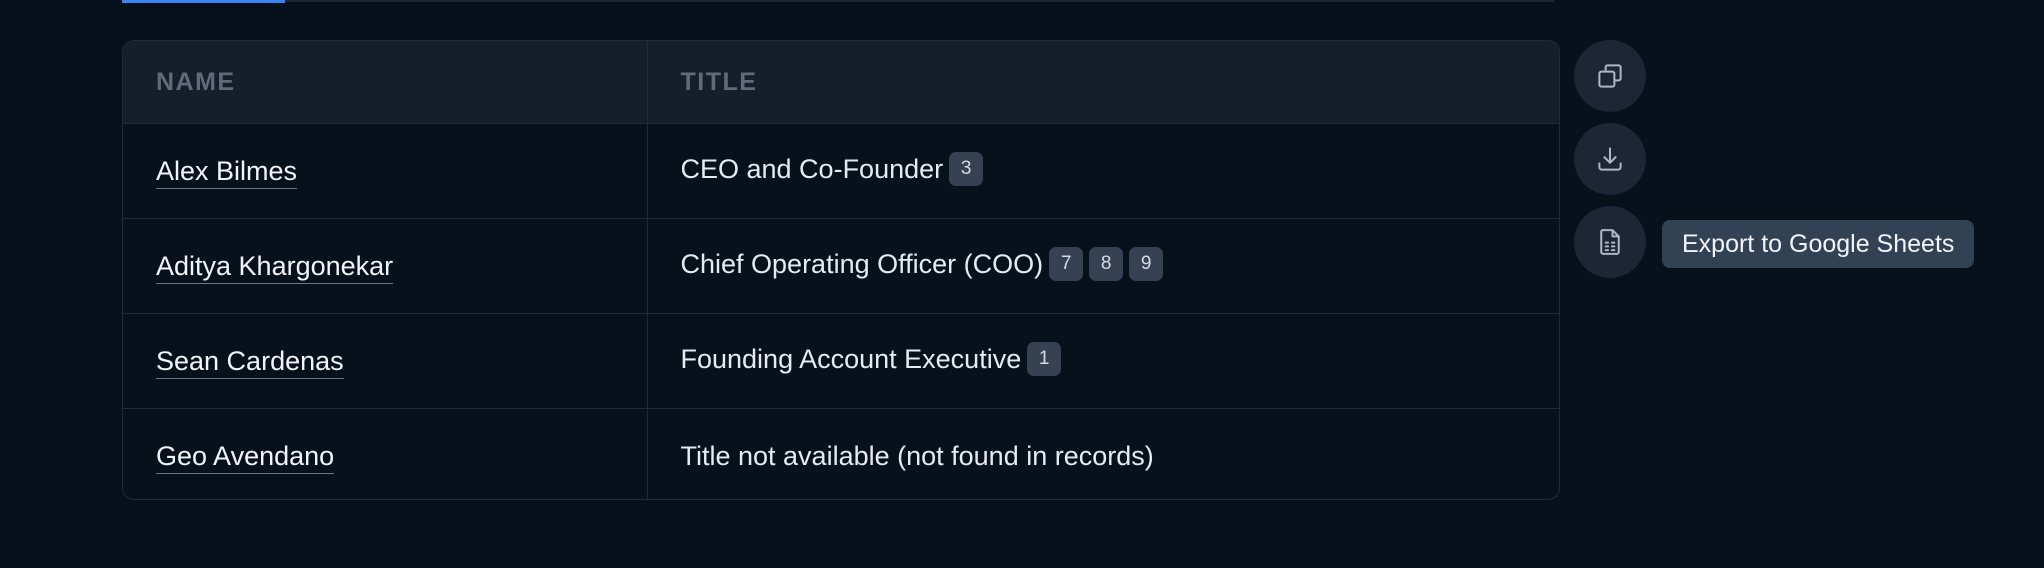  I want to click on person-name-link: Sean Cardenas, so click(250, 362).